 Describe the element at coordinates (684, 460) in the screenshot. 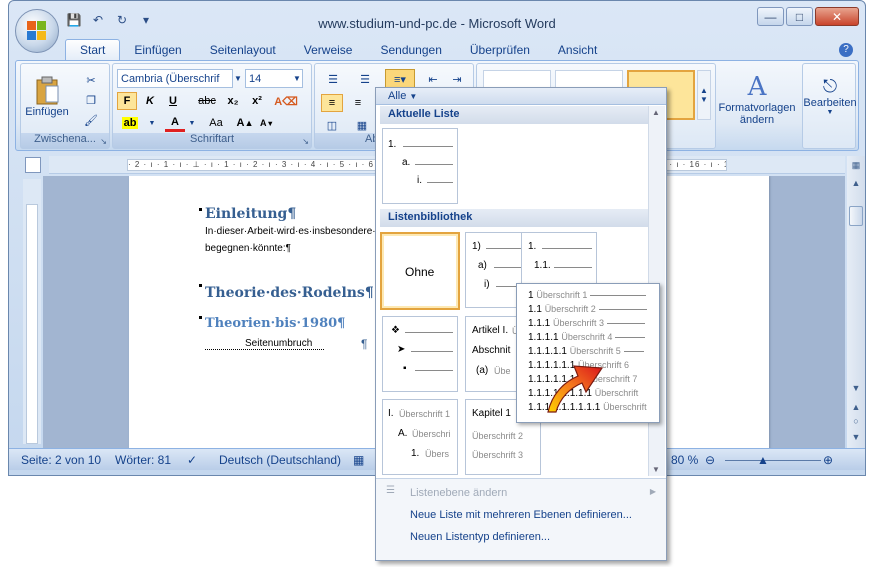

I see `status-zoom: 80 %` at that location.